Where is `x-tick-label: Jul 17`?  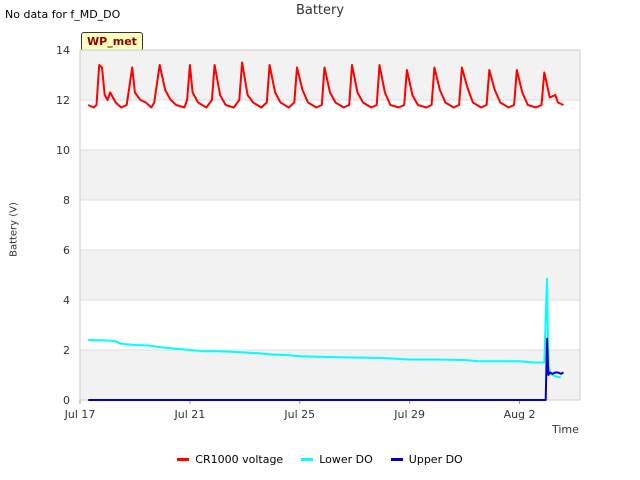 x-tick-label: Jul 17 is located at coordinates (80, 414).